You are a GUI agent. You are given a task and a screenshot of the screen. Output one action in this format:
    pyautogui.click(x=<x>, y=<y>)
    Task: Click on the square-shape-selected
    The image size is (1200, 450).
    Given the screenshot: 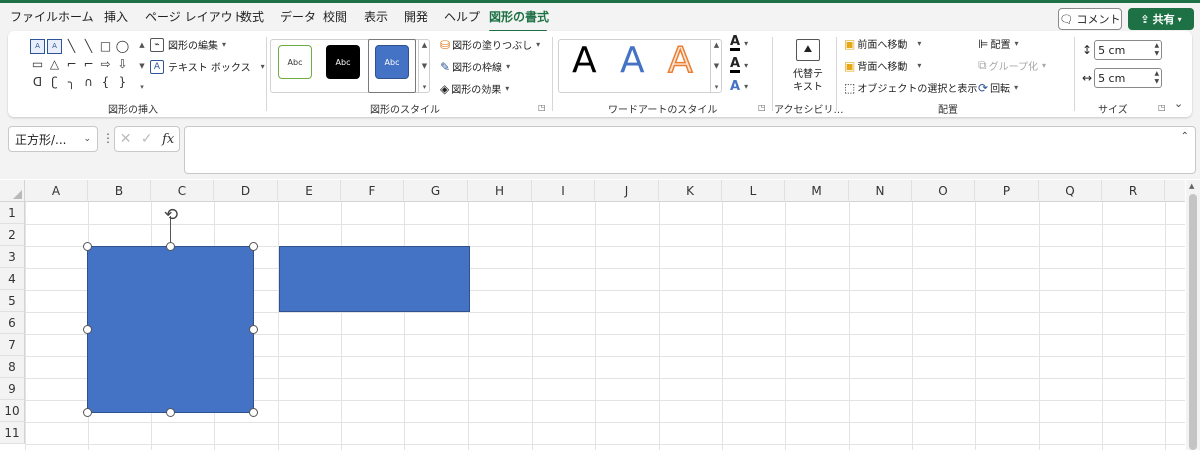 What is the action you would take?
    pyautogui.click(x=170, y=329)
    